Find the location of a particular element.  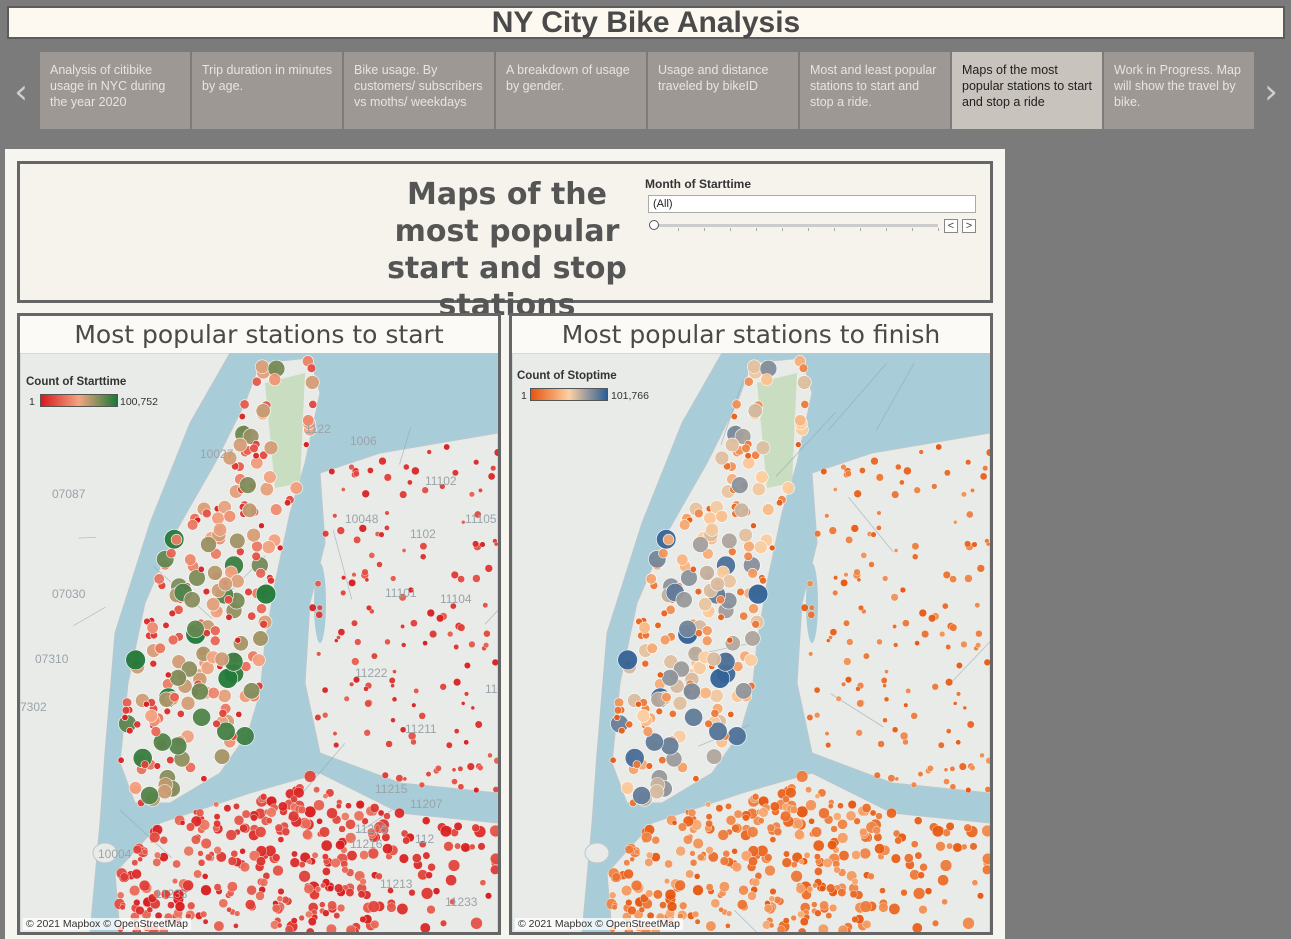

finish-legend-max: 101,766 is located at coordinates (630, 396).